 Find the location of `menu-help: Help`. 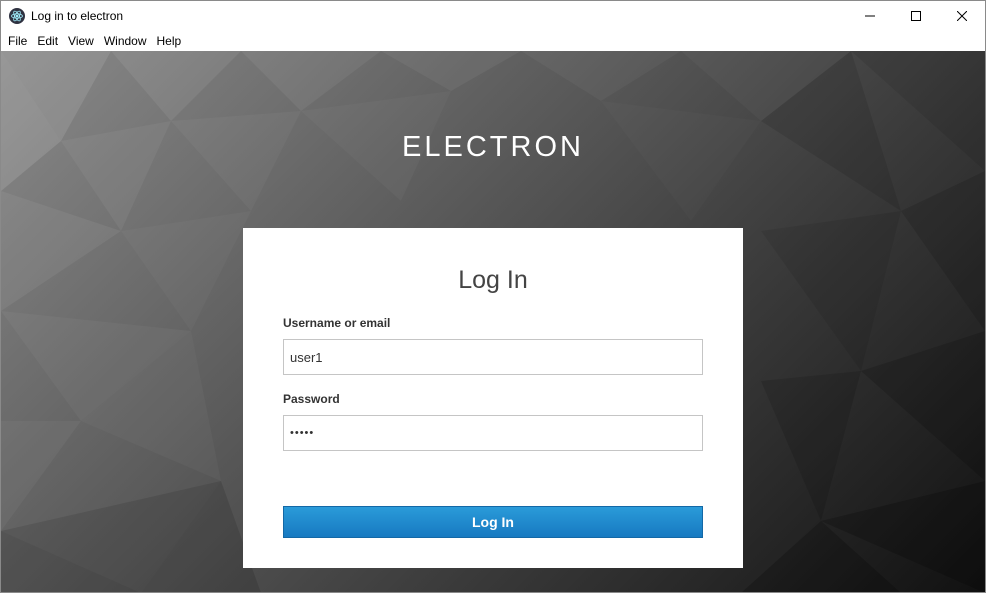

menu-help: Help is located at coordinates (169, 41).